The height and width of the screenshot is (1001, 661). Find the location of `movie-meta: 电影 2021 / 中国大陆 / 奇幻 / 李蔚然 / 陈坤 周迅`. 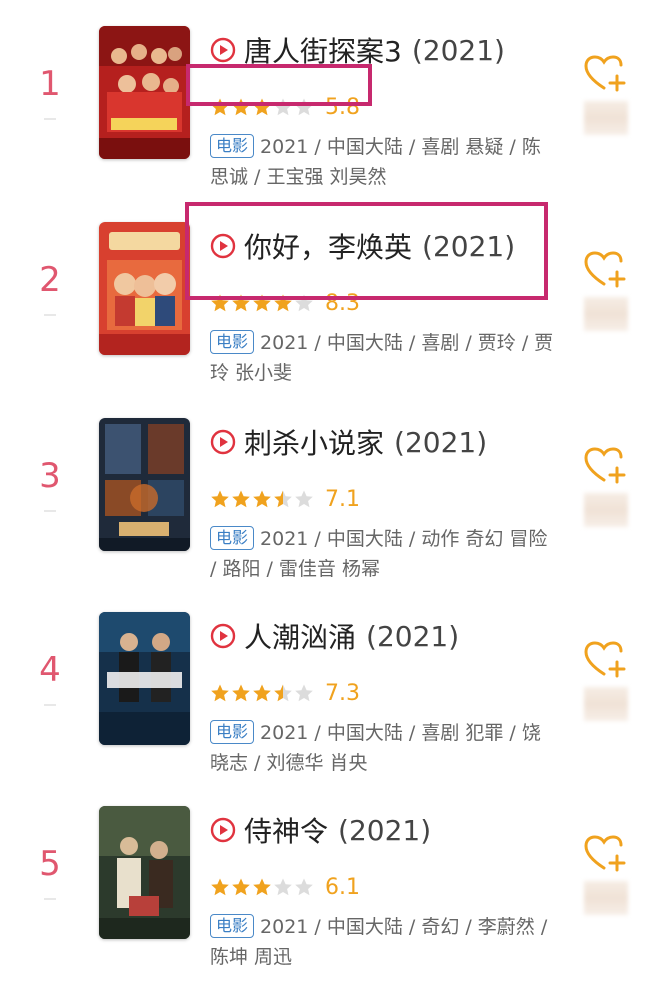

movie-meta: 电影 2021 / 中国大陆 / 奇幻 / 李蔚然 / 陈坤 周迅 is located at coordinates (382, 942).